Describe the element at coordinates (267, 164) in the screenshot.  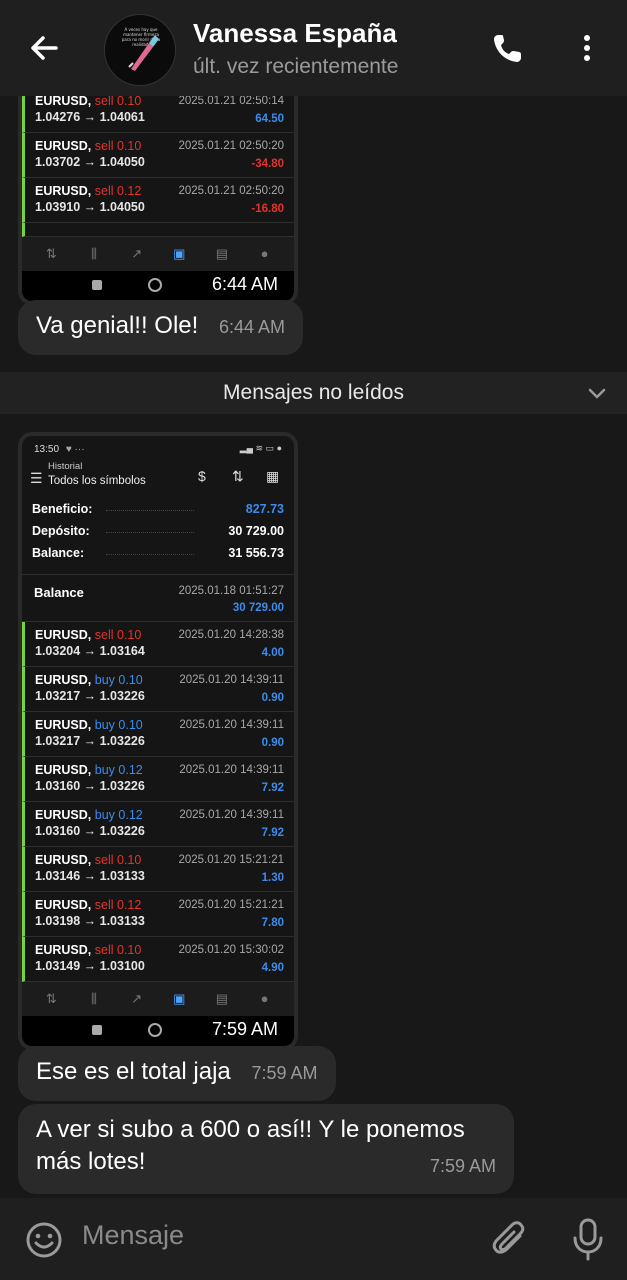
I see `trade-profit: -34.80` at that location.